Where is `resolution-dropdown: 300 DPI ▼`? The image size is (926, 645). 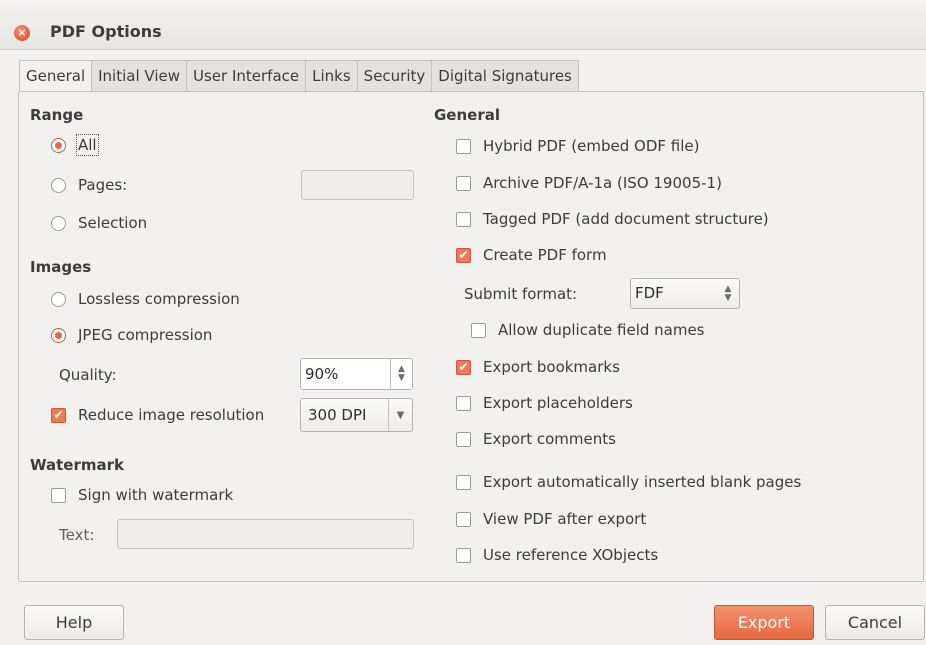 resolution-dropdown: 300 DPI ▼ is located at coordinates (356, 415).